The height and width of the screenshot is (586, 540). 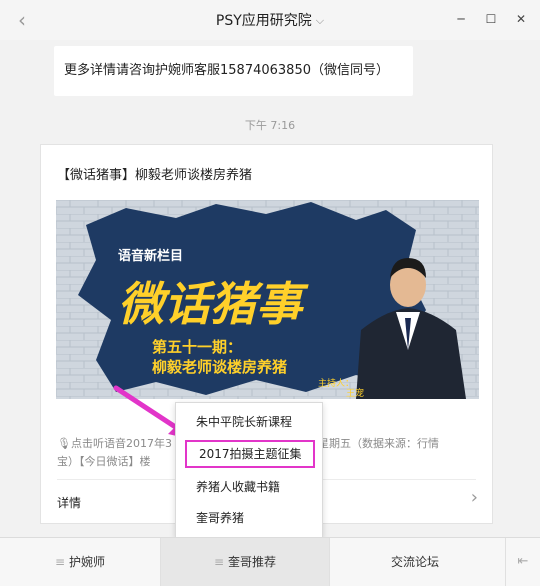 I want to click on banner-host-name: 王宠, so click(x=355, y=392).